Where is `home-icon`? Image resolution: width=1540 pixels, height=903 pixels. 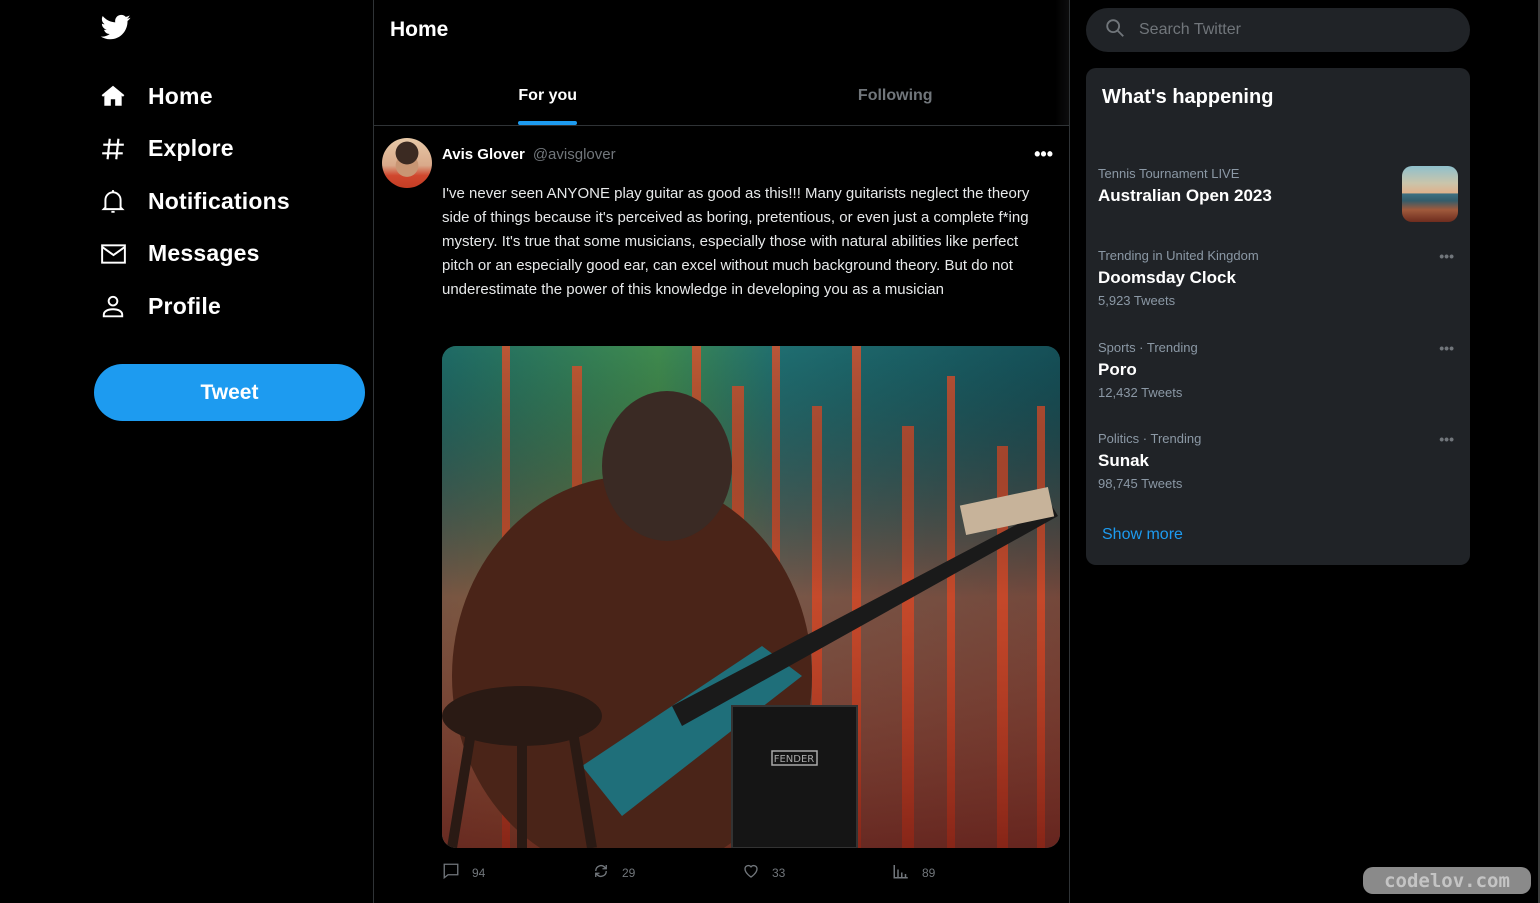
home-icon is located at coordinates (117, 96).